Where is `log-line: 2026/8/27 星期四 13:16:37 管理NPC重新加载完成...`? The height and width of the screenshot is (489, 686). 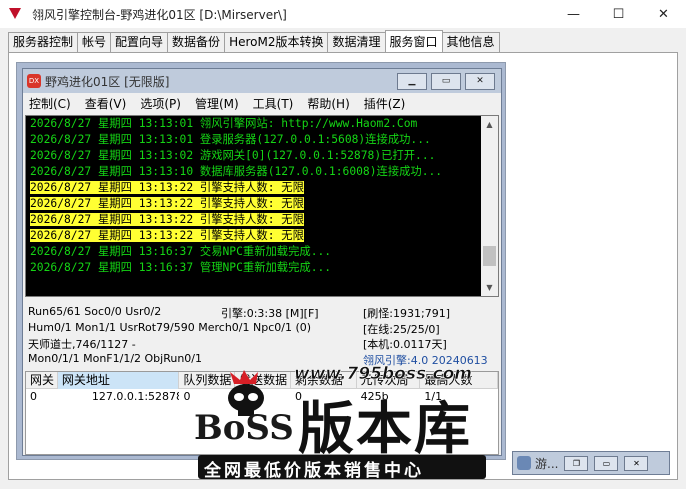 log-line: 2026/8/27 星期四 13:16:37 管理NPC重新加载完成... is located at coordinates (262, 268).